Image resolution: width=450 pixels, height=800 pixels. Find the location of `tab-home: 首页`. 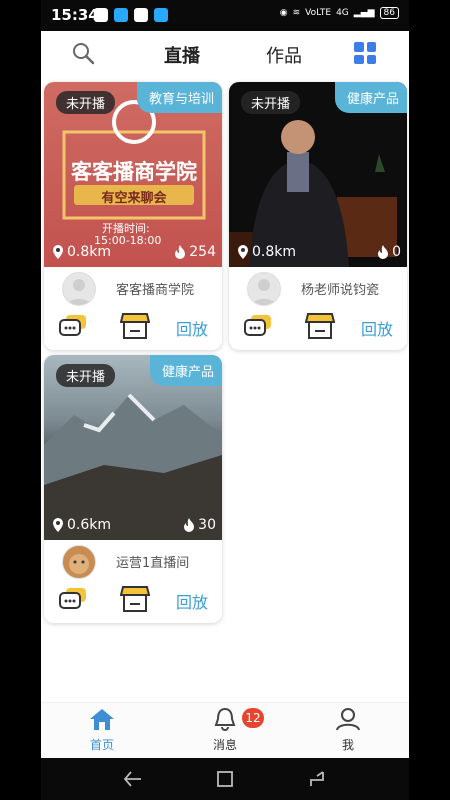

tab-home: 首页 is located at coordinates (102, 730).